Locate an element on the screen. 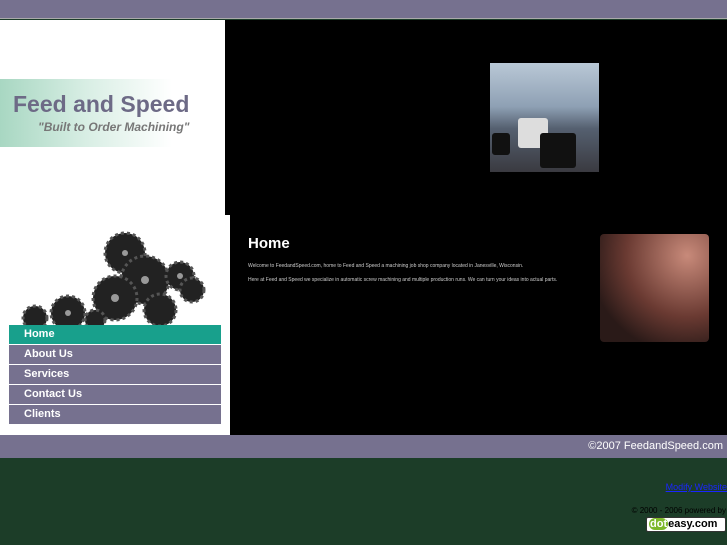  nav-services: Services is located at coordinates (115, 374).